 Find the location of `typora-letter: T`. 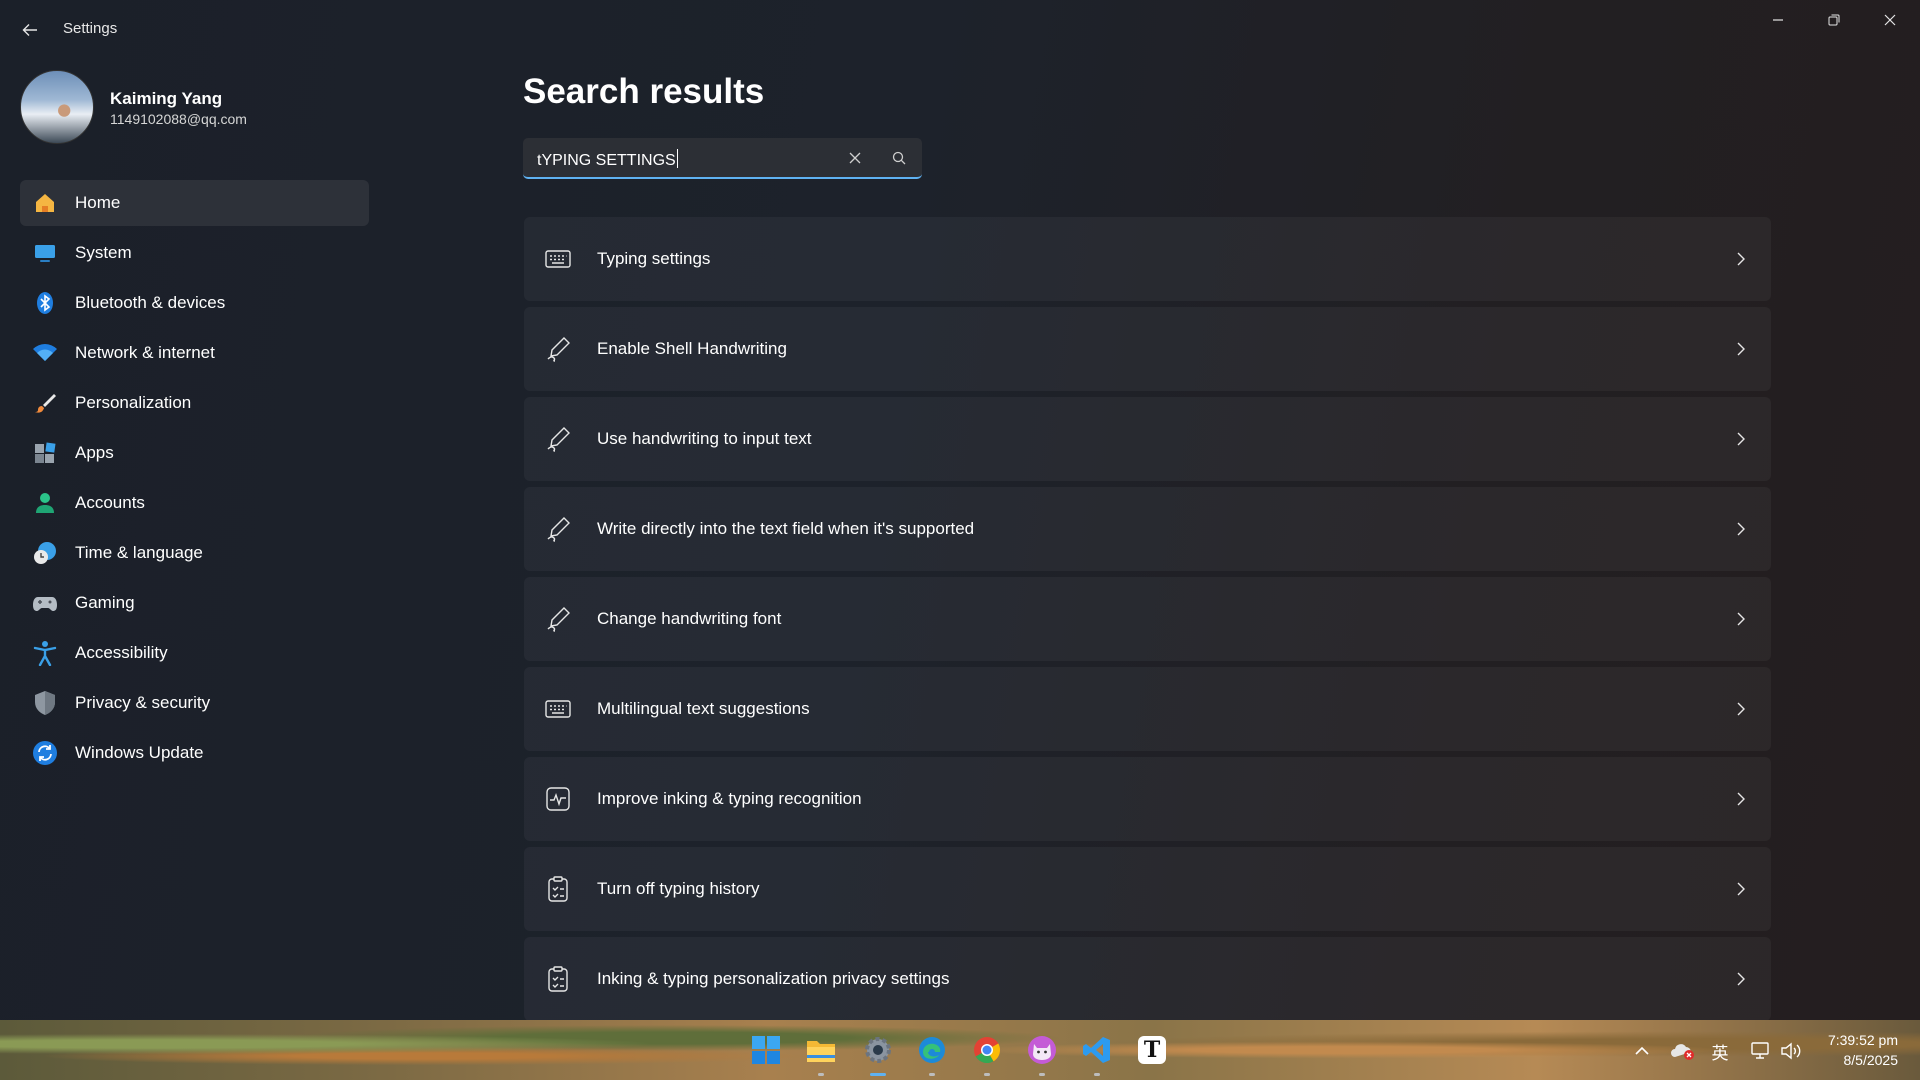

typora-letter: T is located at coordinates (1152, 1050).